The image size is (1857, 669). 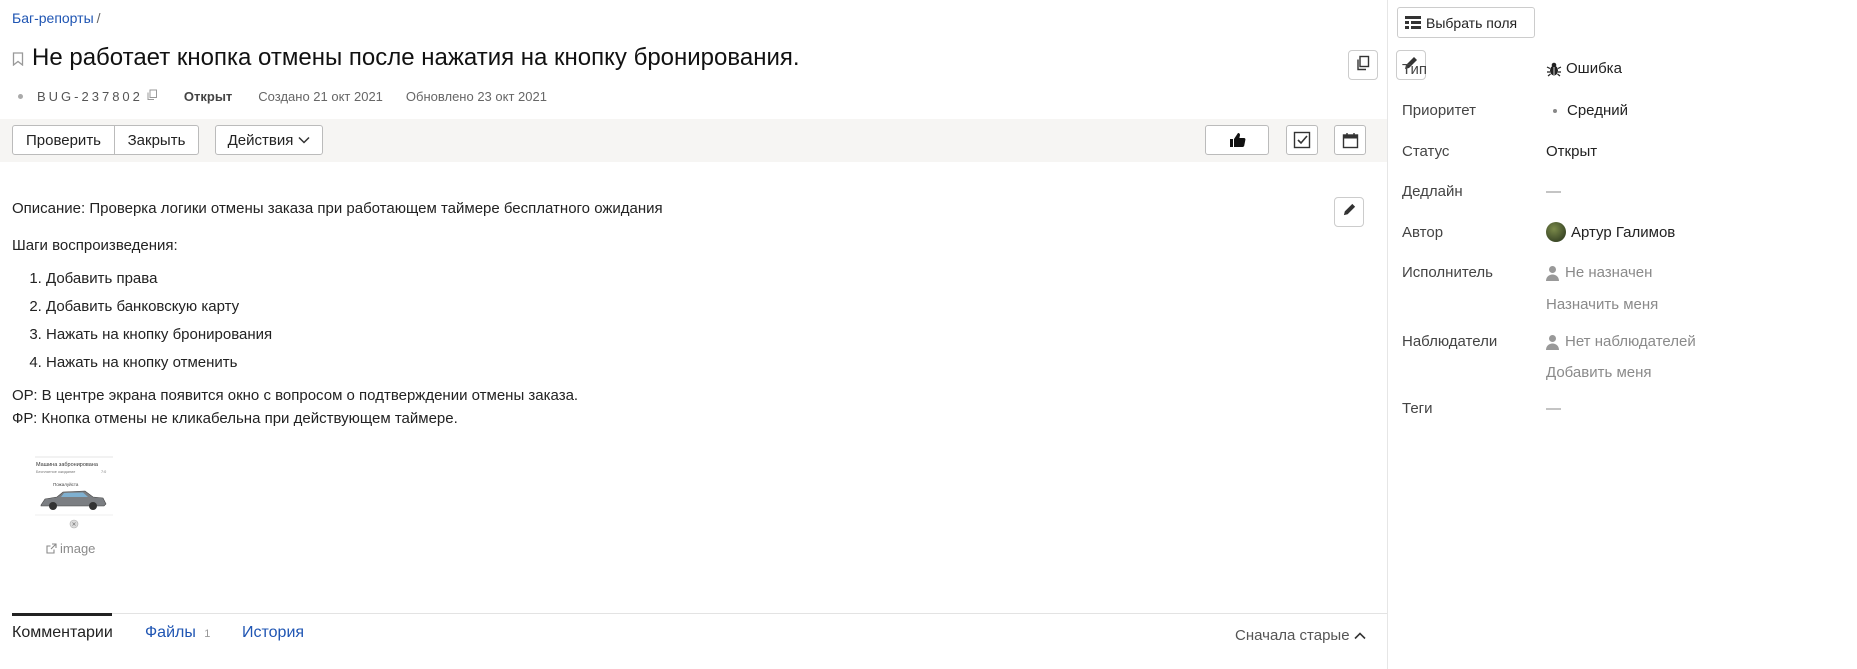 I want to click on field-value-tags: —, so click(x=1553, y=408).